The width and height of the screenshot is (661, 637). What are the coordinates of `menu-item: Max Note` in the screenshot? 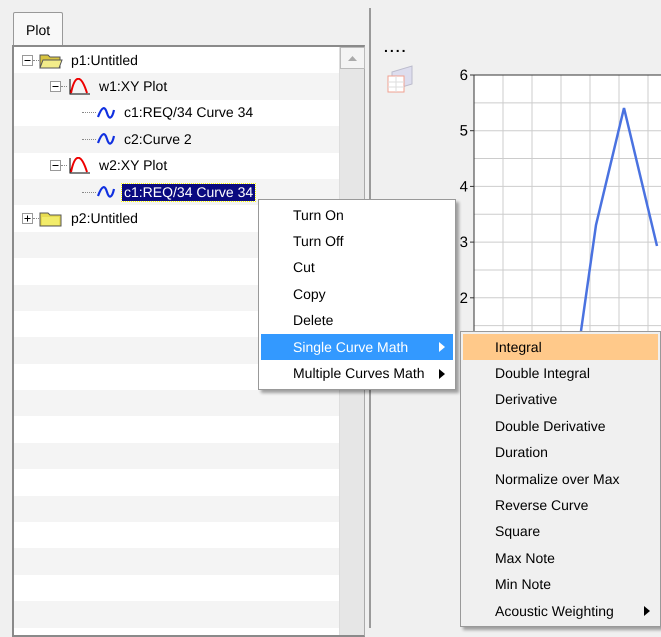 It's located at (560, 558).